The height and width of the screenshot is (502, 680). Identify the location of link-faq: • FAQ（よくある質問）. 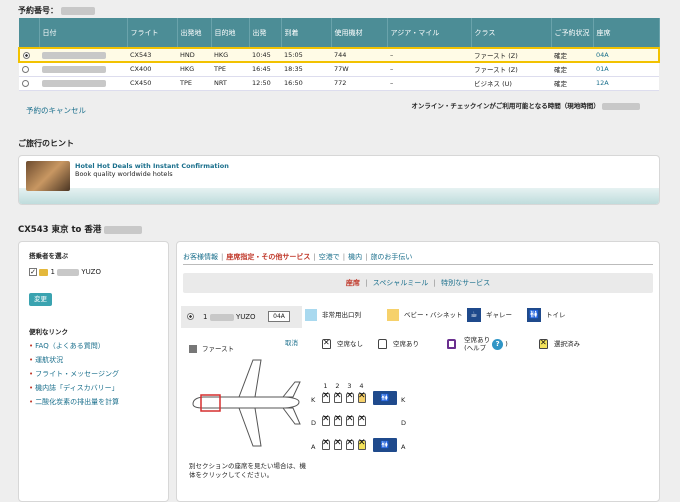
(67, 346).